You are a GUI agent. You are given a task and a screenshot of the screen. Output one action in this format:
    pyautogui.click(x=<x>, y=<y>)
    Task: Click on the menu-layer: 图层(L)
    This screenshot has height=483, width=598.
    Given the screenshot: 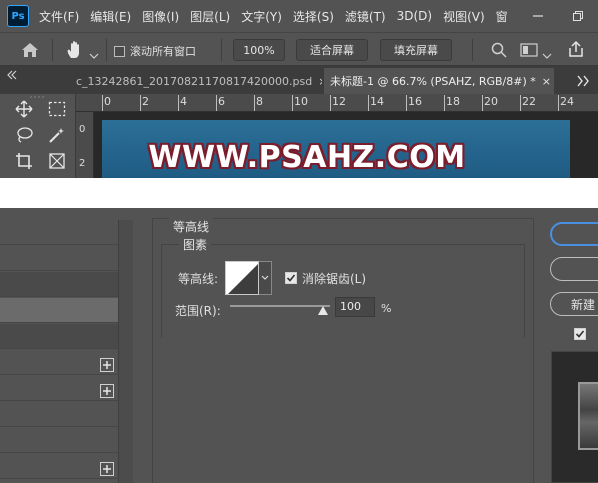 What is the action you would take?
    pyautogui.click(x=210, y=16)
    